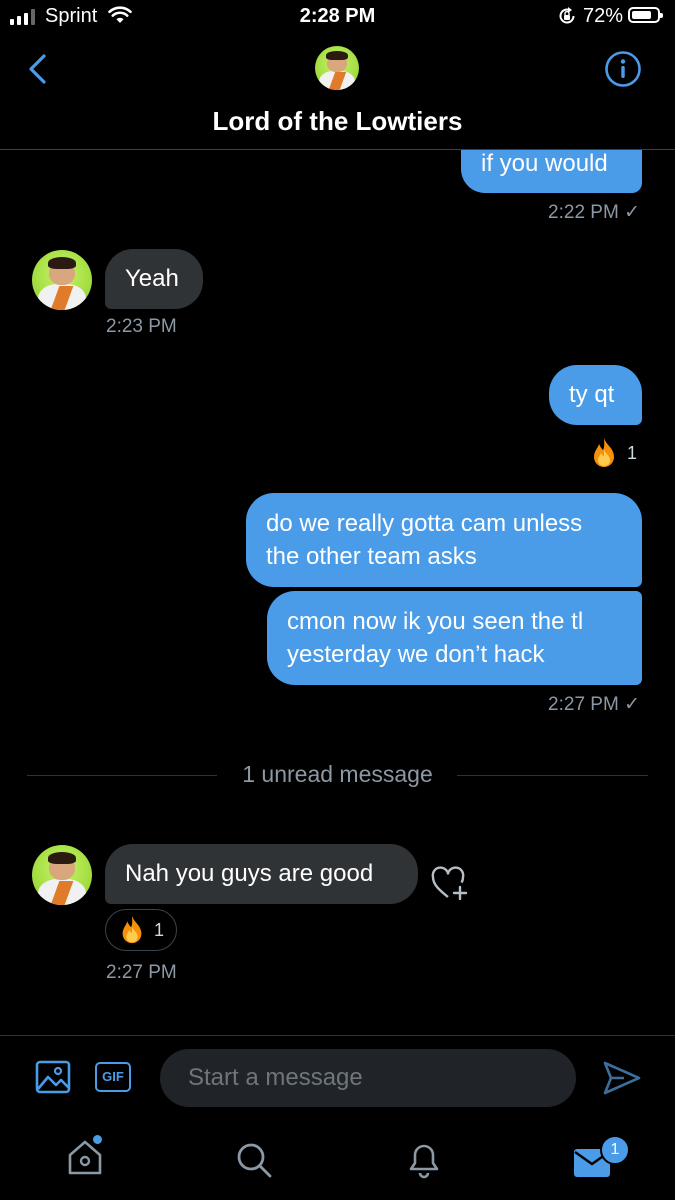 The image size is (675, 1200). What do you see at coordinates (337, 774) in the screenshot?
I see `unread-divider-label: 1 unread message` at bounding box center [337, 774].